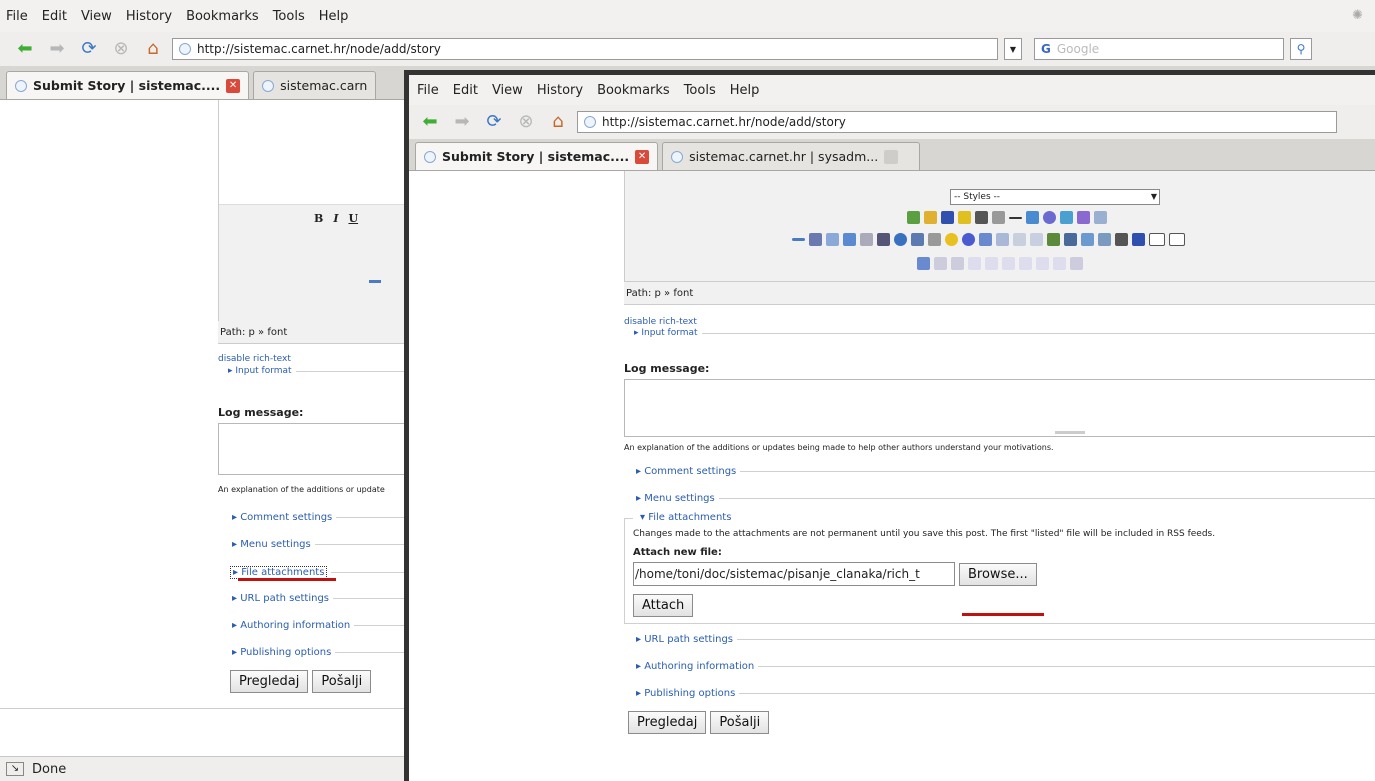 Image resolution: width=1375 pixels, height=781 pixels. I want to click on front-home-icon: ⌂, so click(558, 122).